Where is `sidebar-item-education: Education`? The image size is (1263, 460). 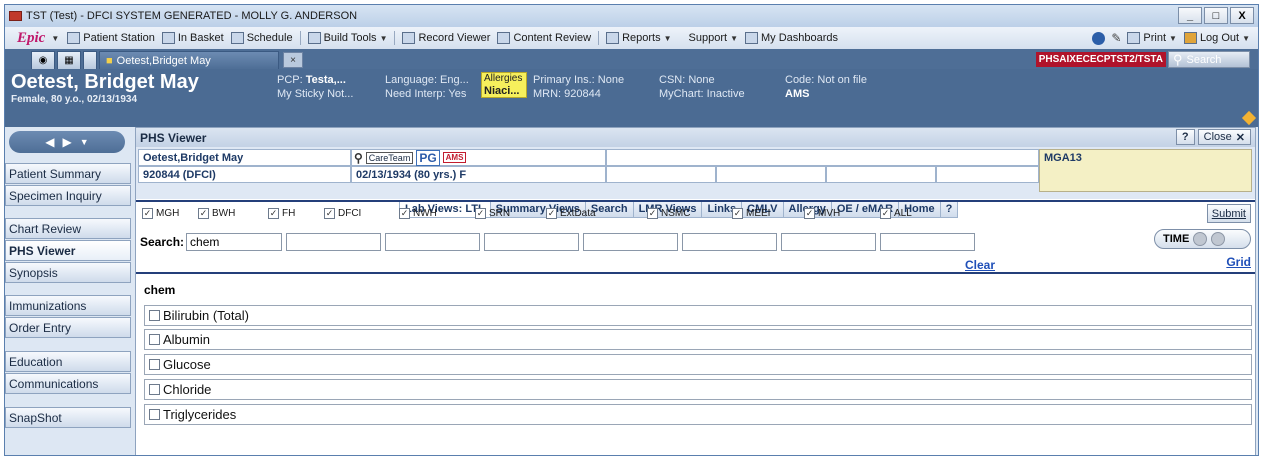 sidebar-item-education: Education is located at coordinates (68, 361).